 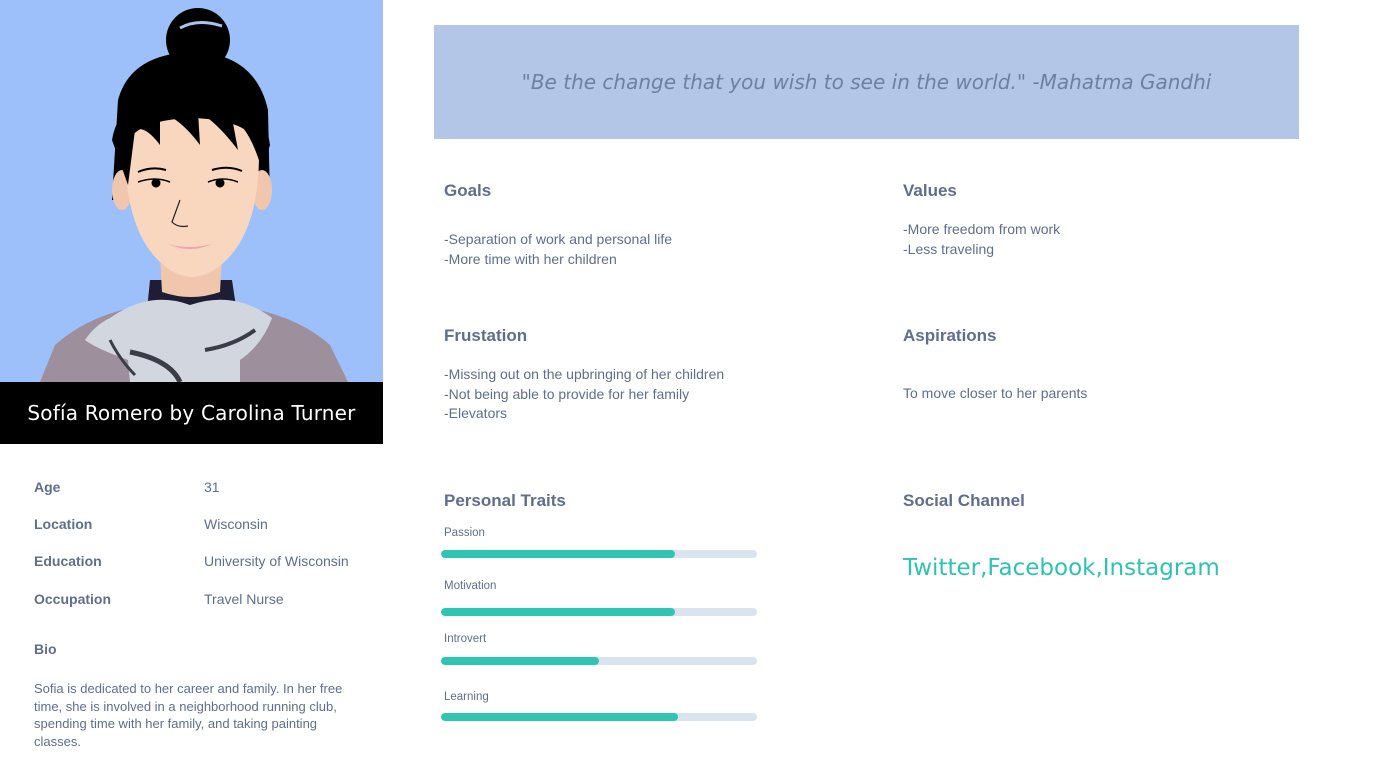 What do you see at coordinates (73, 599) in the screenshot?
I see `occupation-label: Occupation` at bounding box center [73, 599].